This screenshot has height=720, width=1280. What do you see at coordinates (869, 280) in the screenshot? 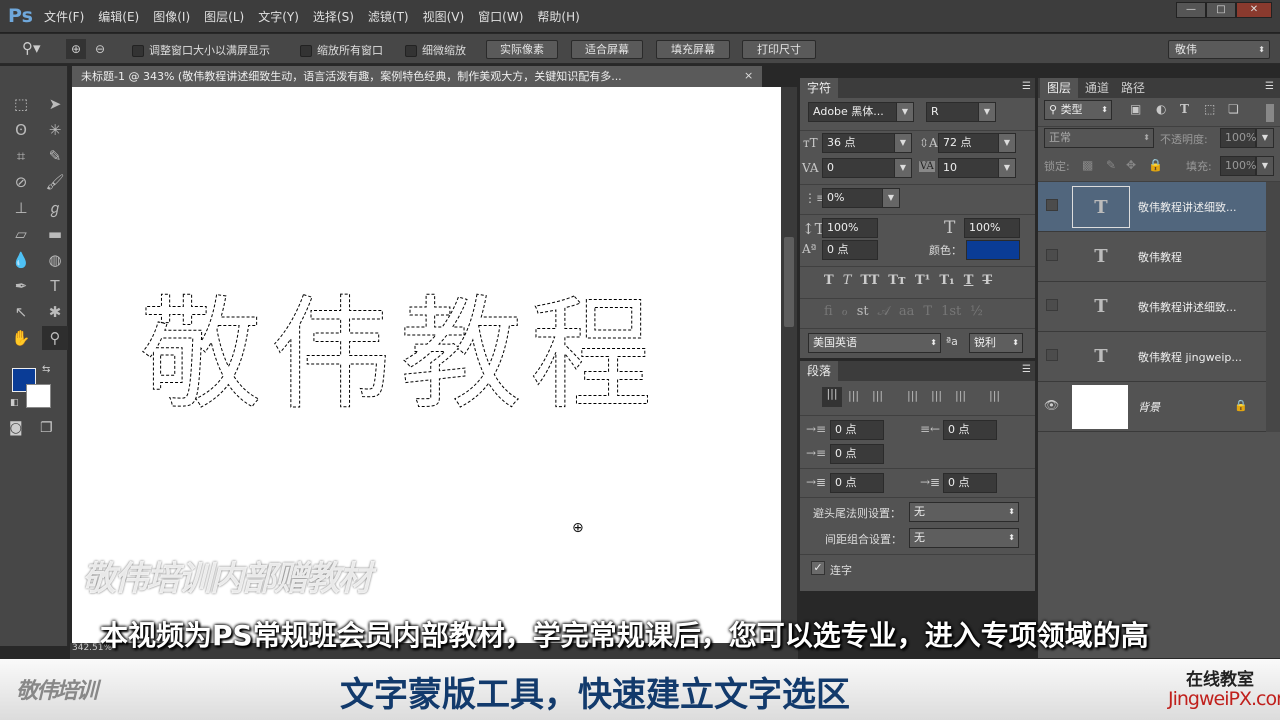
I see `all-caps-button: TT` at bounding box center [869, 280].